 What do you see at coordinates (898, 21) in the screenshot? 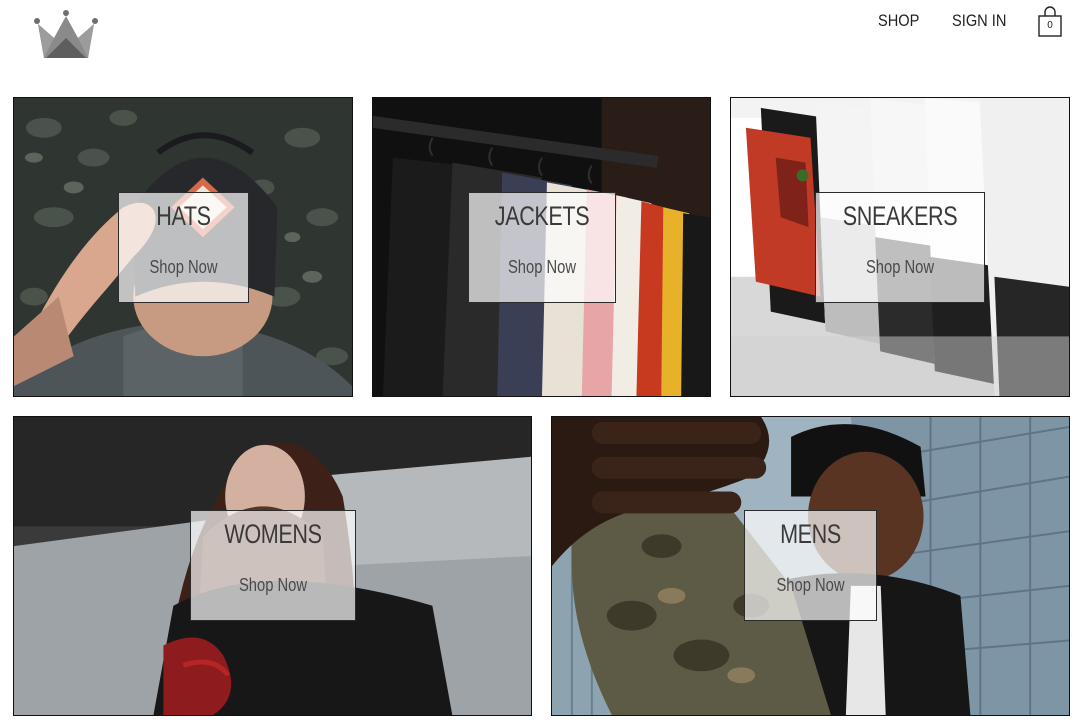
I see `nav-shop-link: SHOP` at bounding box center [898, 21].